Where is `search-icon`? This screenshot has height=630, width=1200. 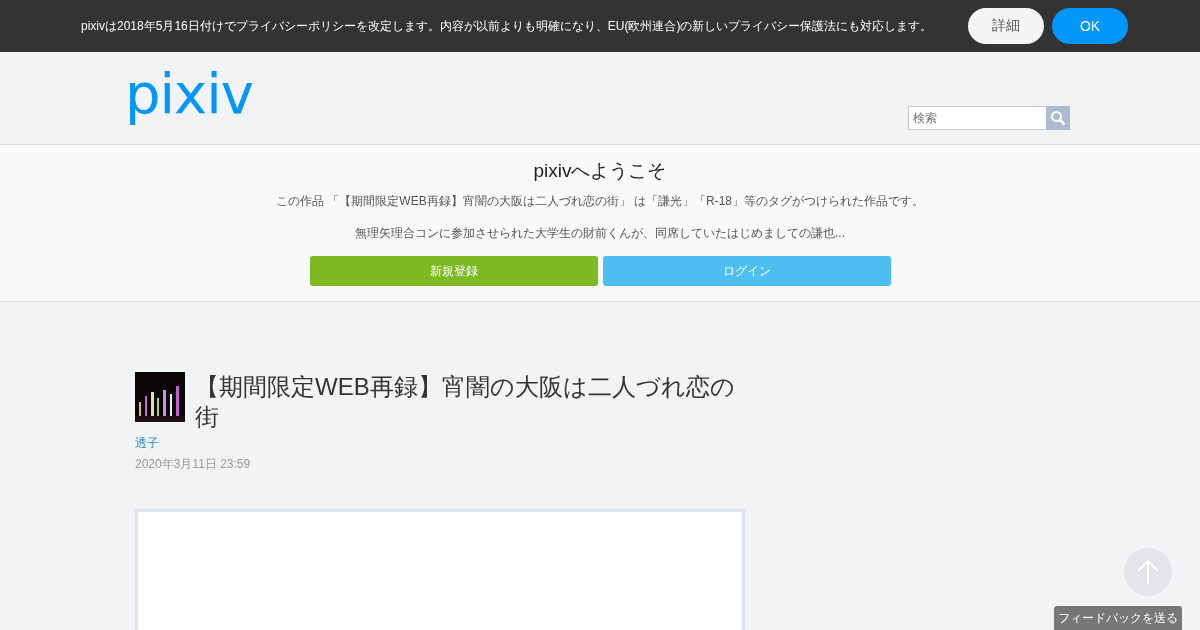
search-icon is located at coordinates (1058, 118).